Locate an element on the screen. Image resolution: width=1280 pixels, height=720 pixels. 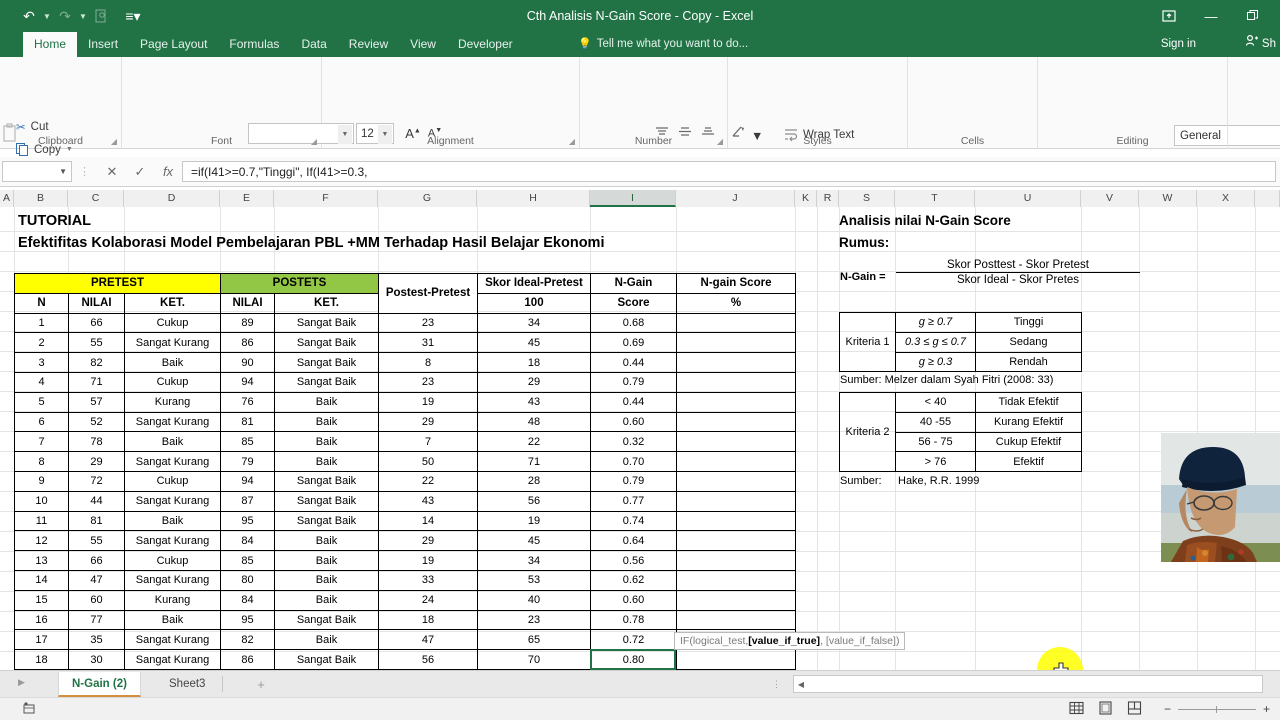
tab-view: View is located at coordinates (423, 44).